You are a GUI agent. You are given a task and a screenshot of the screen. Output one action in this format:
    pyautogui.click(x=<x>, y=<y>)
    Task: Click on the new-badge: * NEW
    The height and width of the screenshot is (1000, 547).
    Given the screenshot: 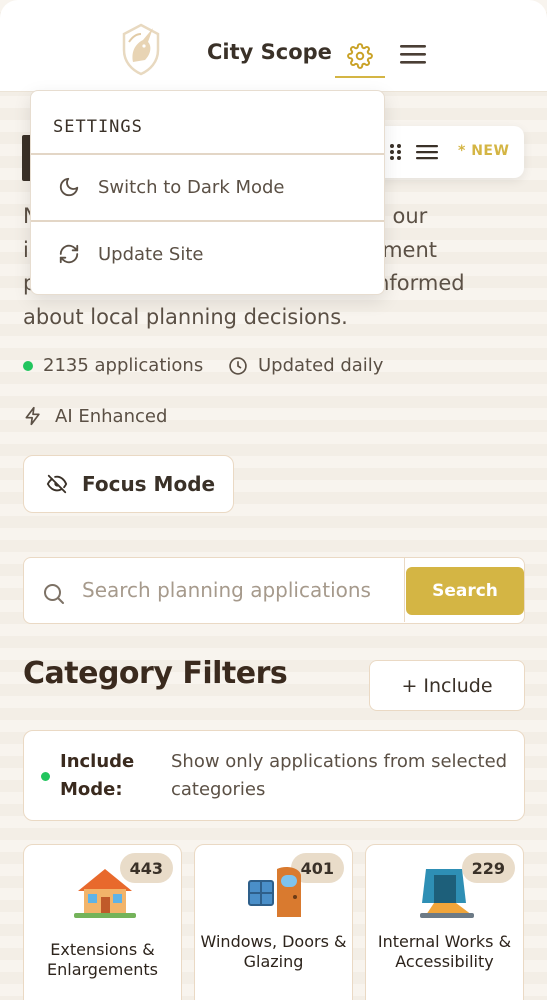 What is the action you would take?
    pyautogui.click(x=483, y=151)
    